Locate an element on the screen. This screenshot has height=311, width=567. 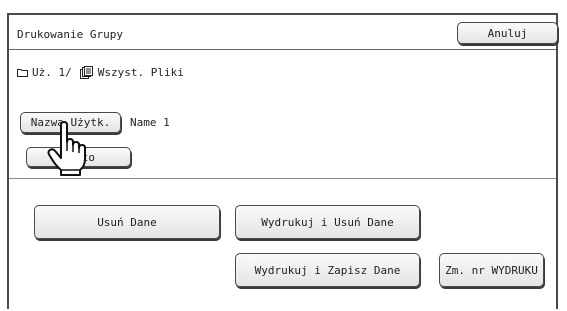
breadcrumb-files-text: Wszyst. Pliki is located at coordinates (140, 72).